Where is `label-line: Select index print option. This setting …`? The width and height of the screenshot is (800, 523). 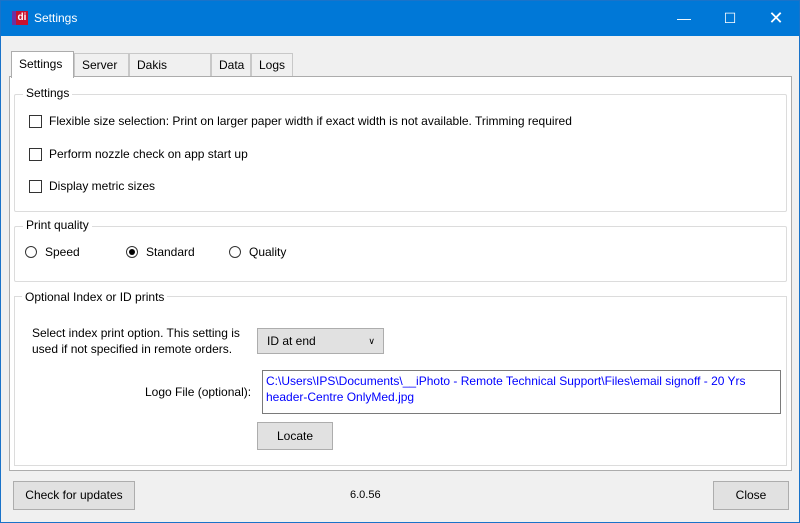 label-line: Select index print option. This setting … is located at coordinates (136, 333).